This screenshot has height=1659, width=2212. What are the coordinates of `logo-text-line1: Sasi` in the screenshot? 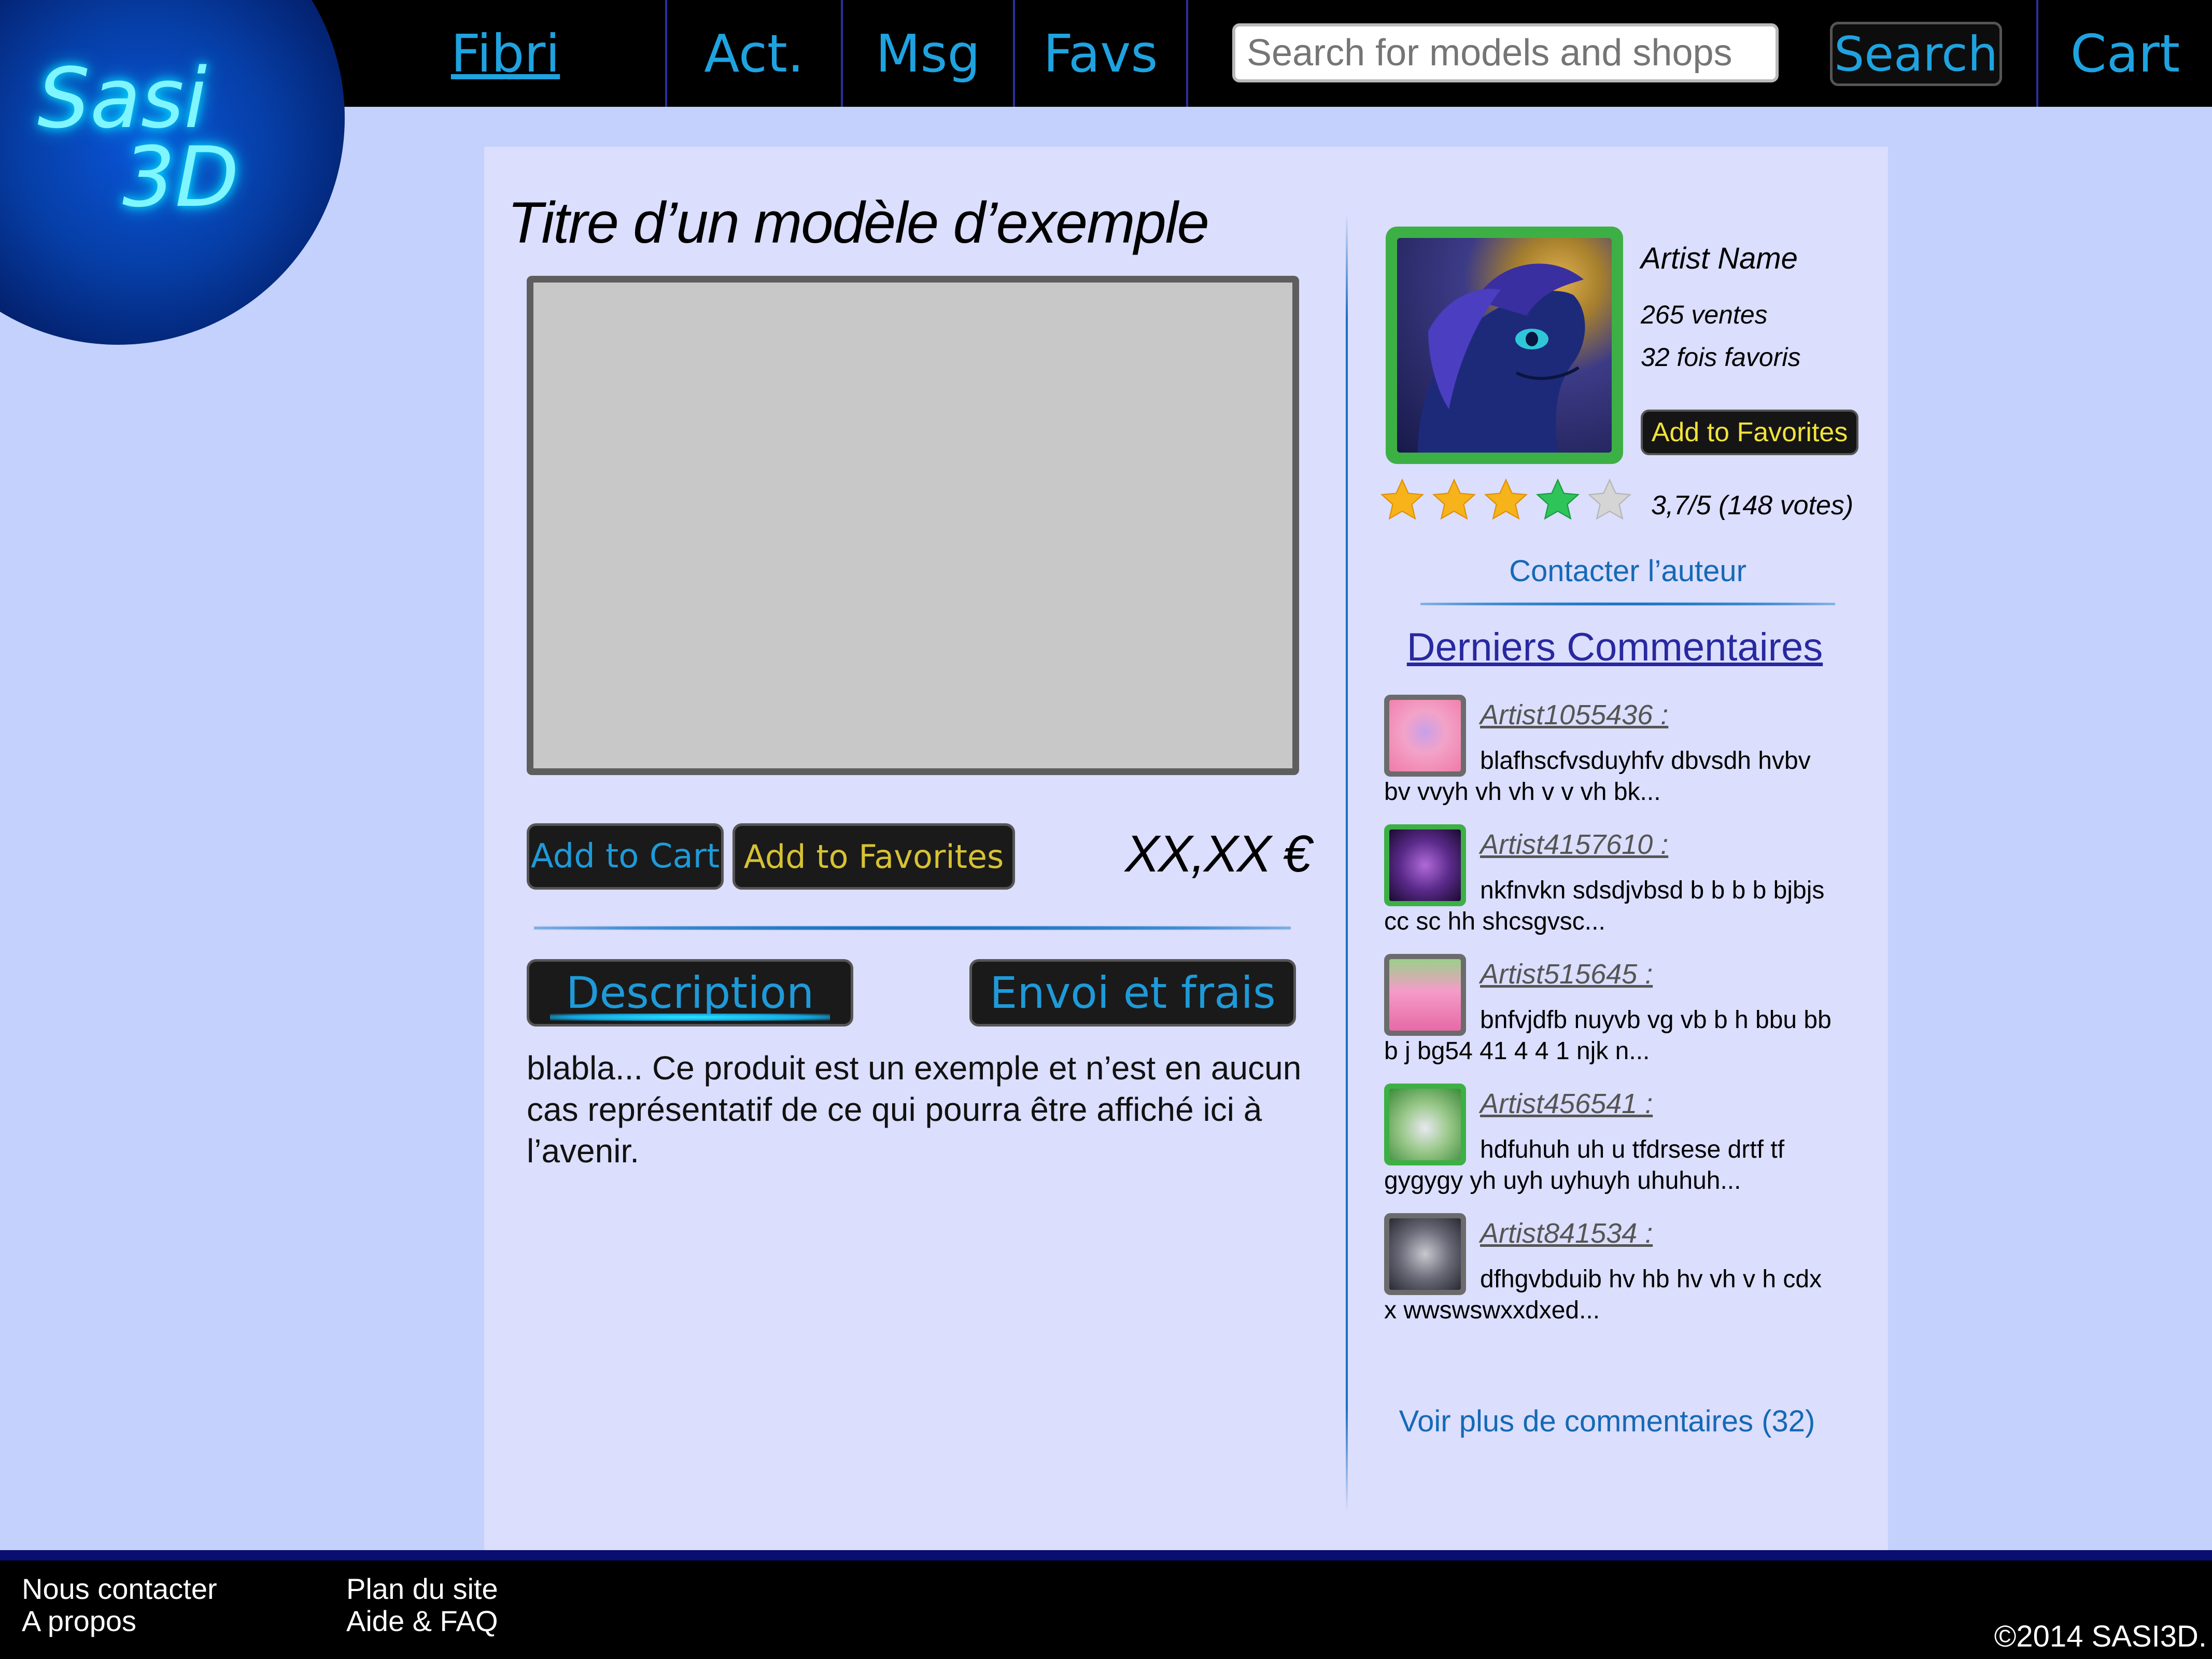 It's located at (122, 99).